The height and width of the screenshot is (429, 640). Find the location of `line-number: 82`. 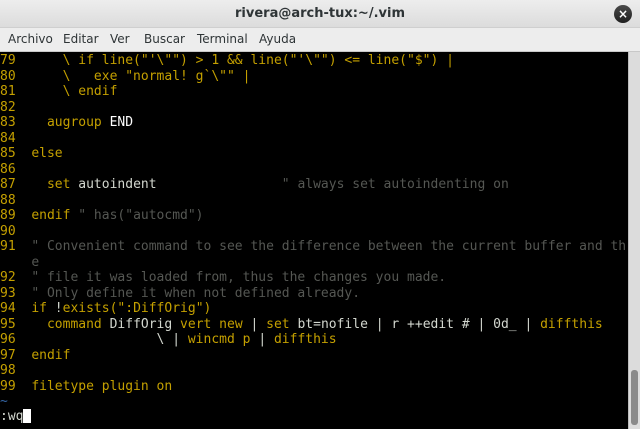

line-number: 82 is located at coordinates (16, 107).